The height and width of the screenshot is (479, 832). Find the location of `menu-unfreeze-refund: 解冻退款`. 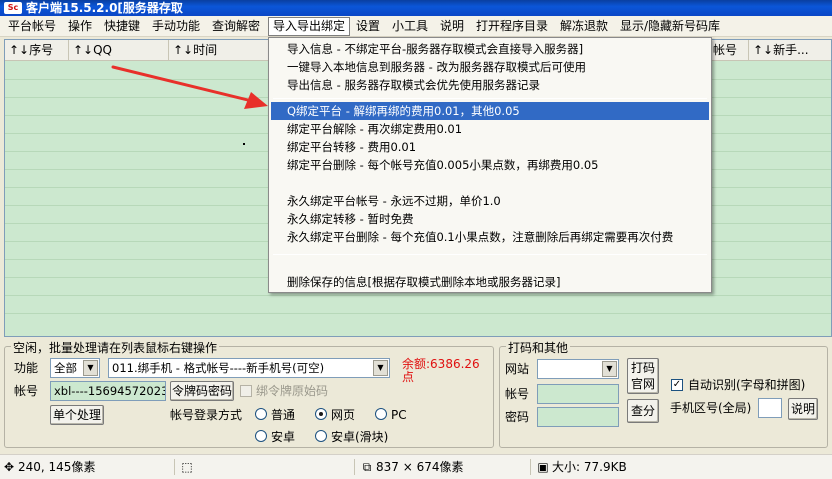

menu-unfreeze-refund: 解冻退款 is located at coordinates (584, 26).